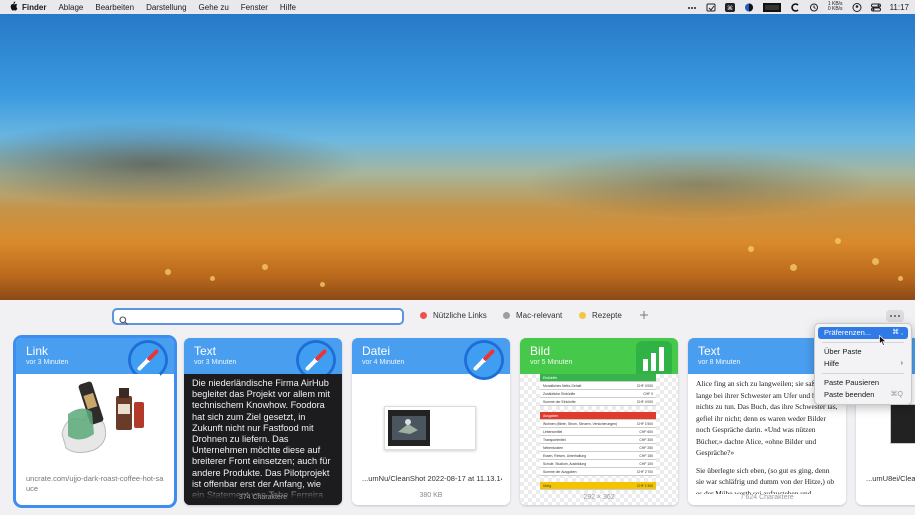 The width and height of the screenshot is (915, 515). What do you see at coordinates (852, 382) in the screenshot?
I see `menu-item-label: Paste Pausieren` at bounding box center [852, 382].